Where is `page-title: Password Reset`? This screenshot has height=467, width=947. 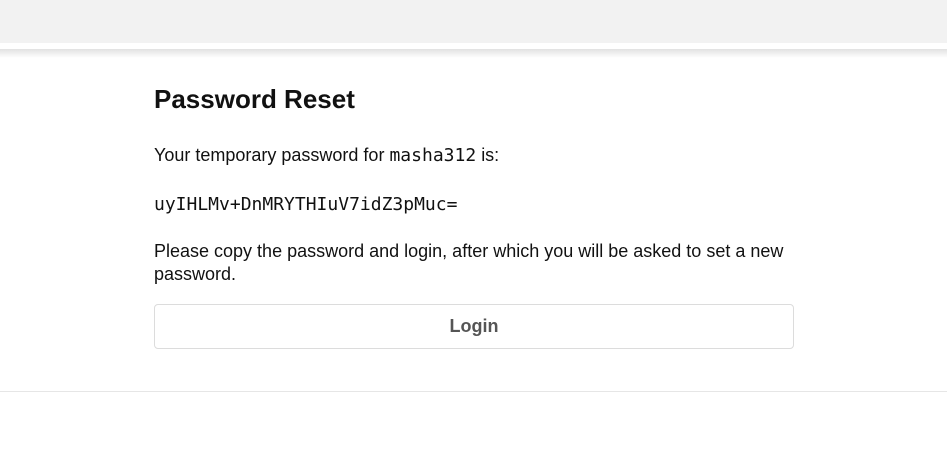 page-title: Password Reset is located at coordinates (254, 99).